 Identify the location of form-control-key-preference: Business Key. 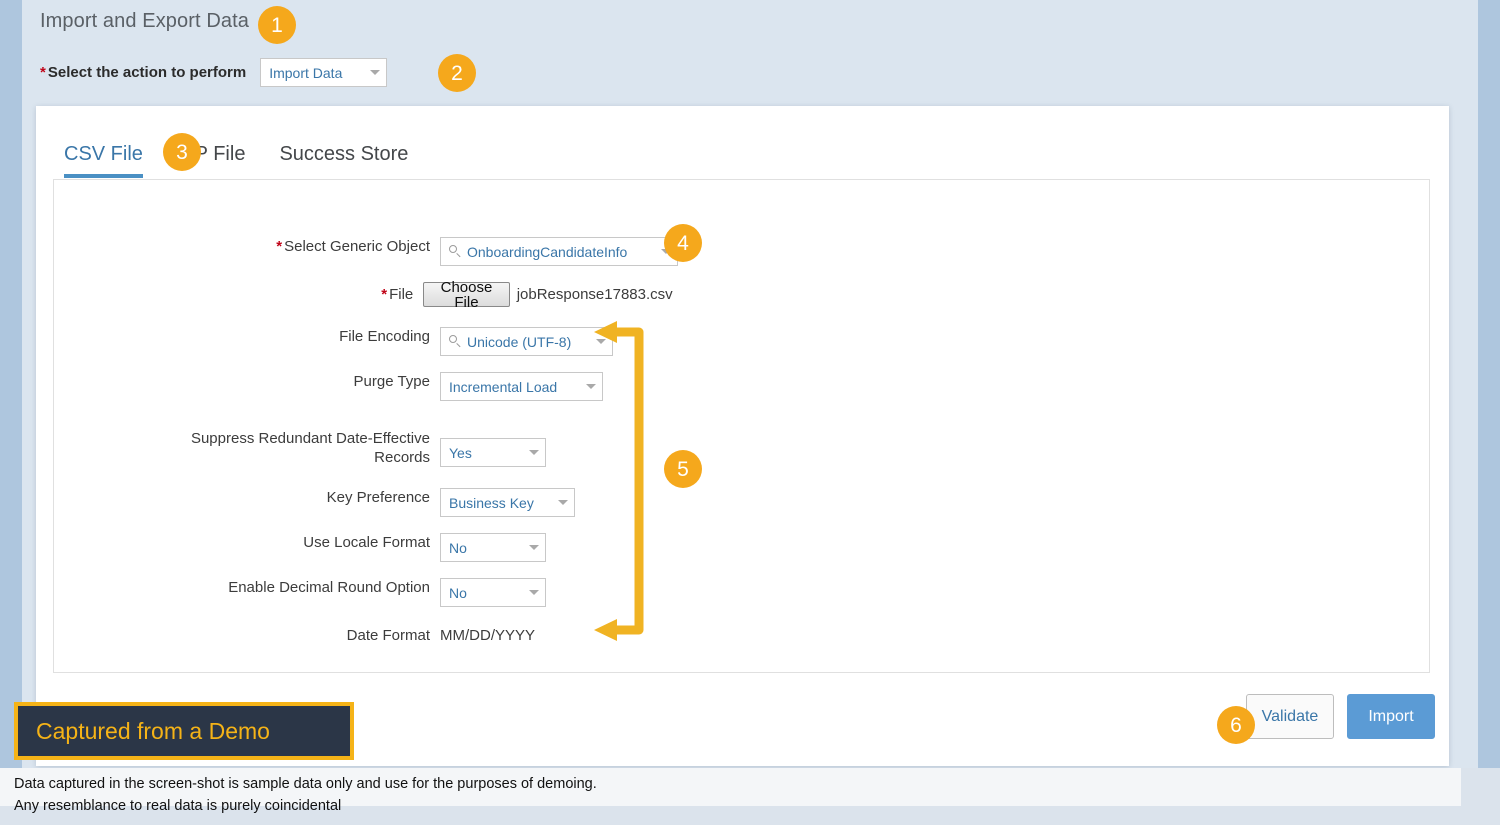
(507, 502).